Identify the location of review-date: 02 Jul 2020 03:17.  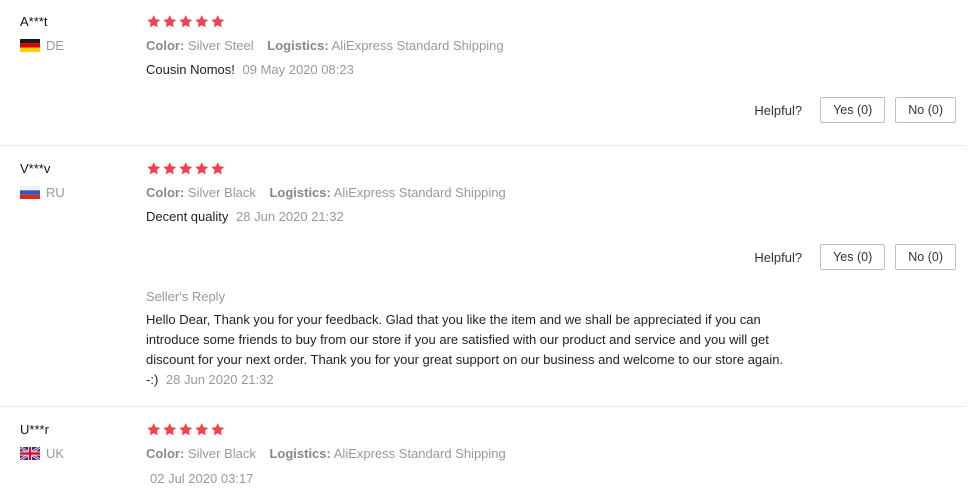
(202, 478).